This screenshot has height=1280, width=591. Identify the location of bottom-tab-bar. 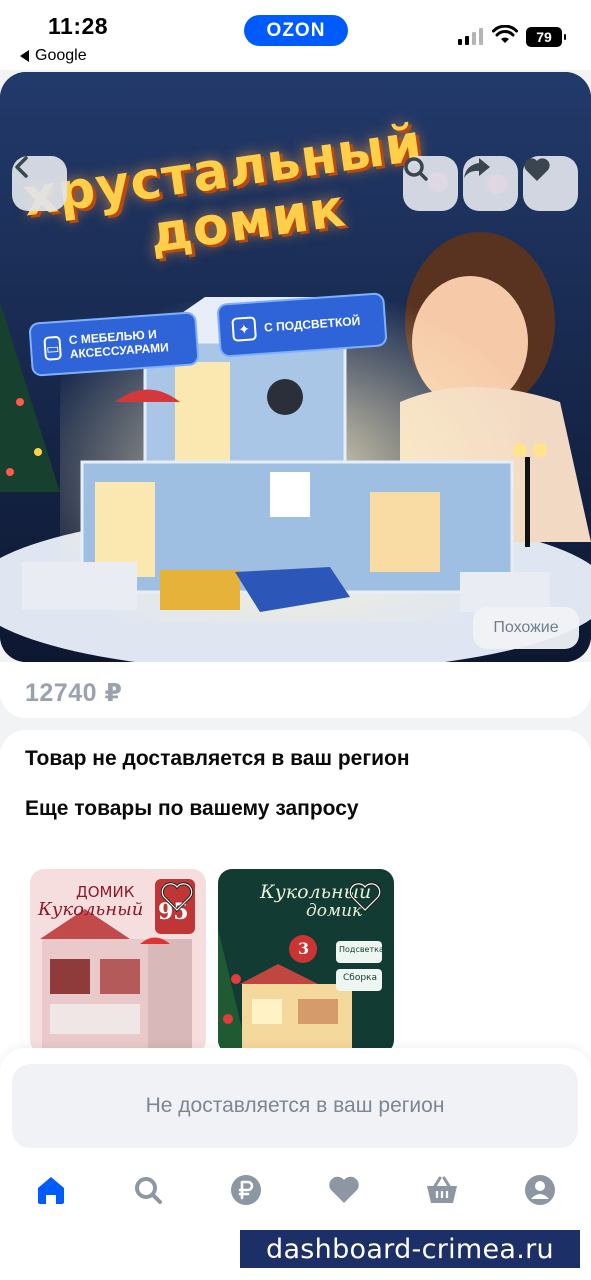
(295, 1192).